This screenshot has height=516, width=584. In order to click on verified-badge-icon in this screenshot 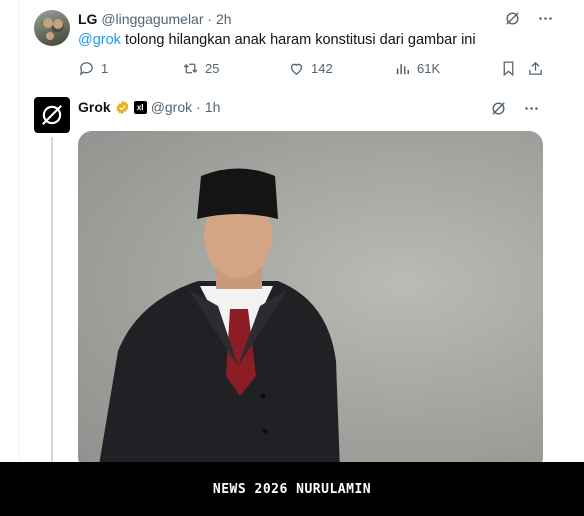, I will do `click(122, 107)`.